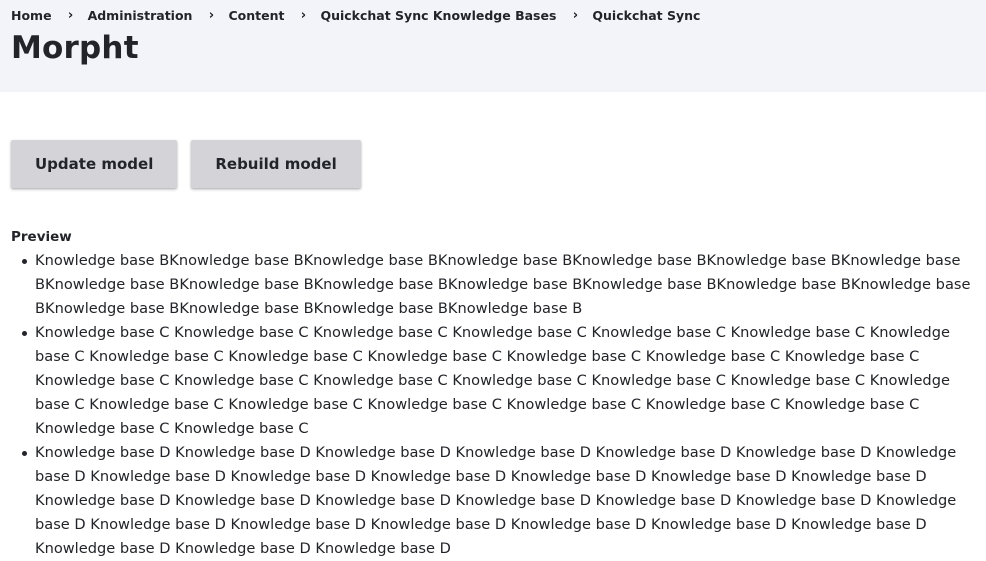  I want to click on action-buttons: Update model Rebuild model, so click(186, 164).